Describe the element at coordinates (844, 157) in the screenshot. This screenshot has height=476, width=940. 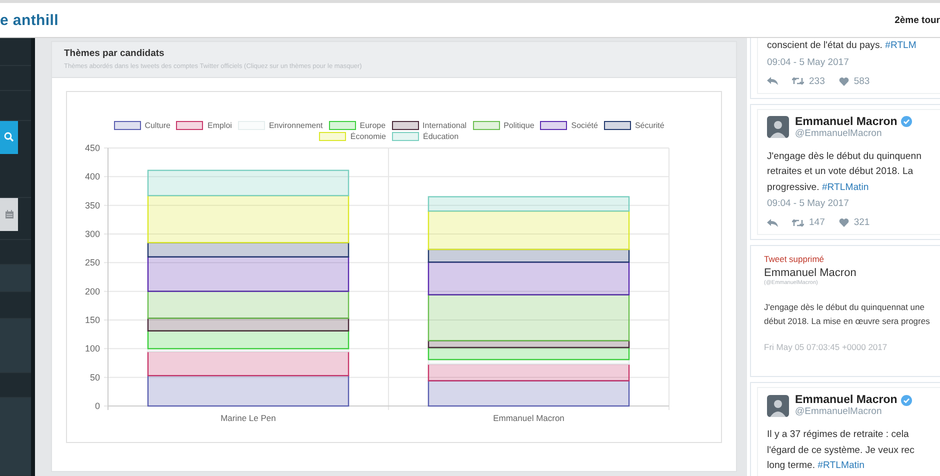
I see `tweet-text: J'engage dès le début du quinquenn` at that location.